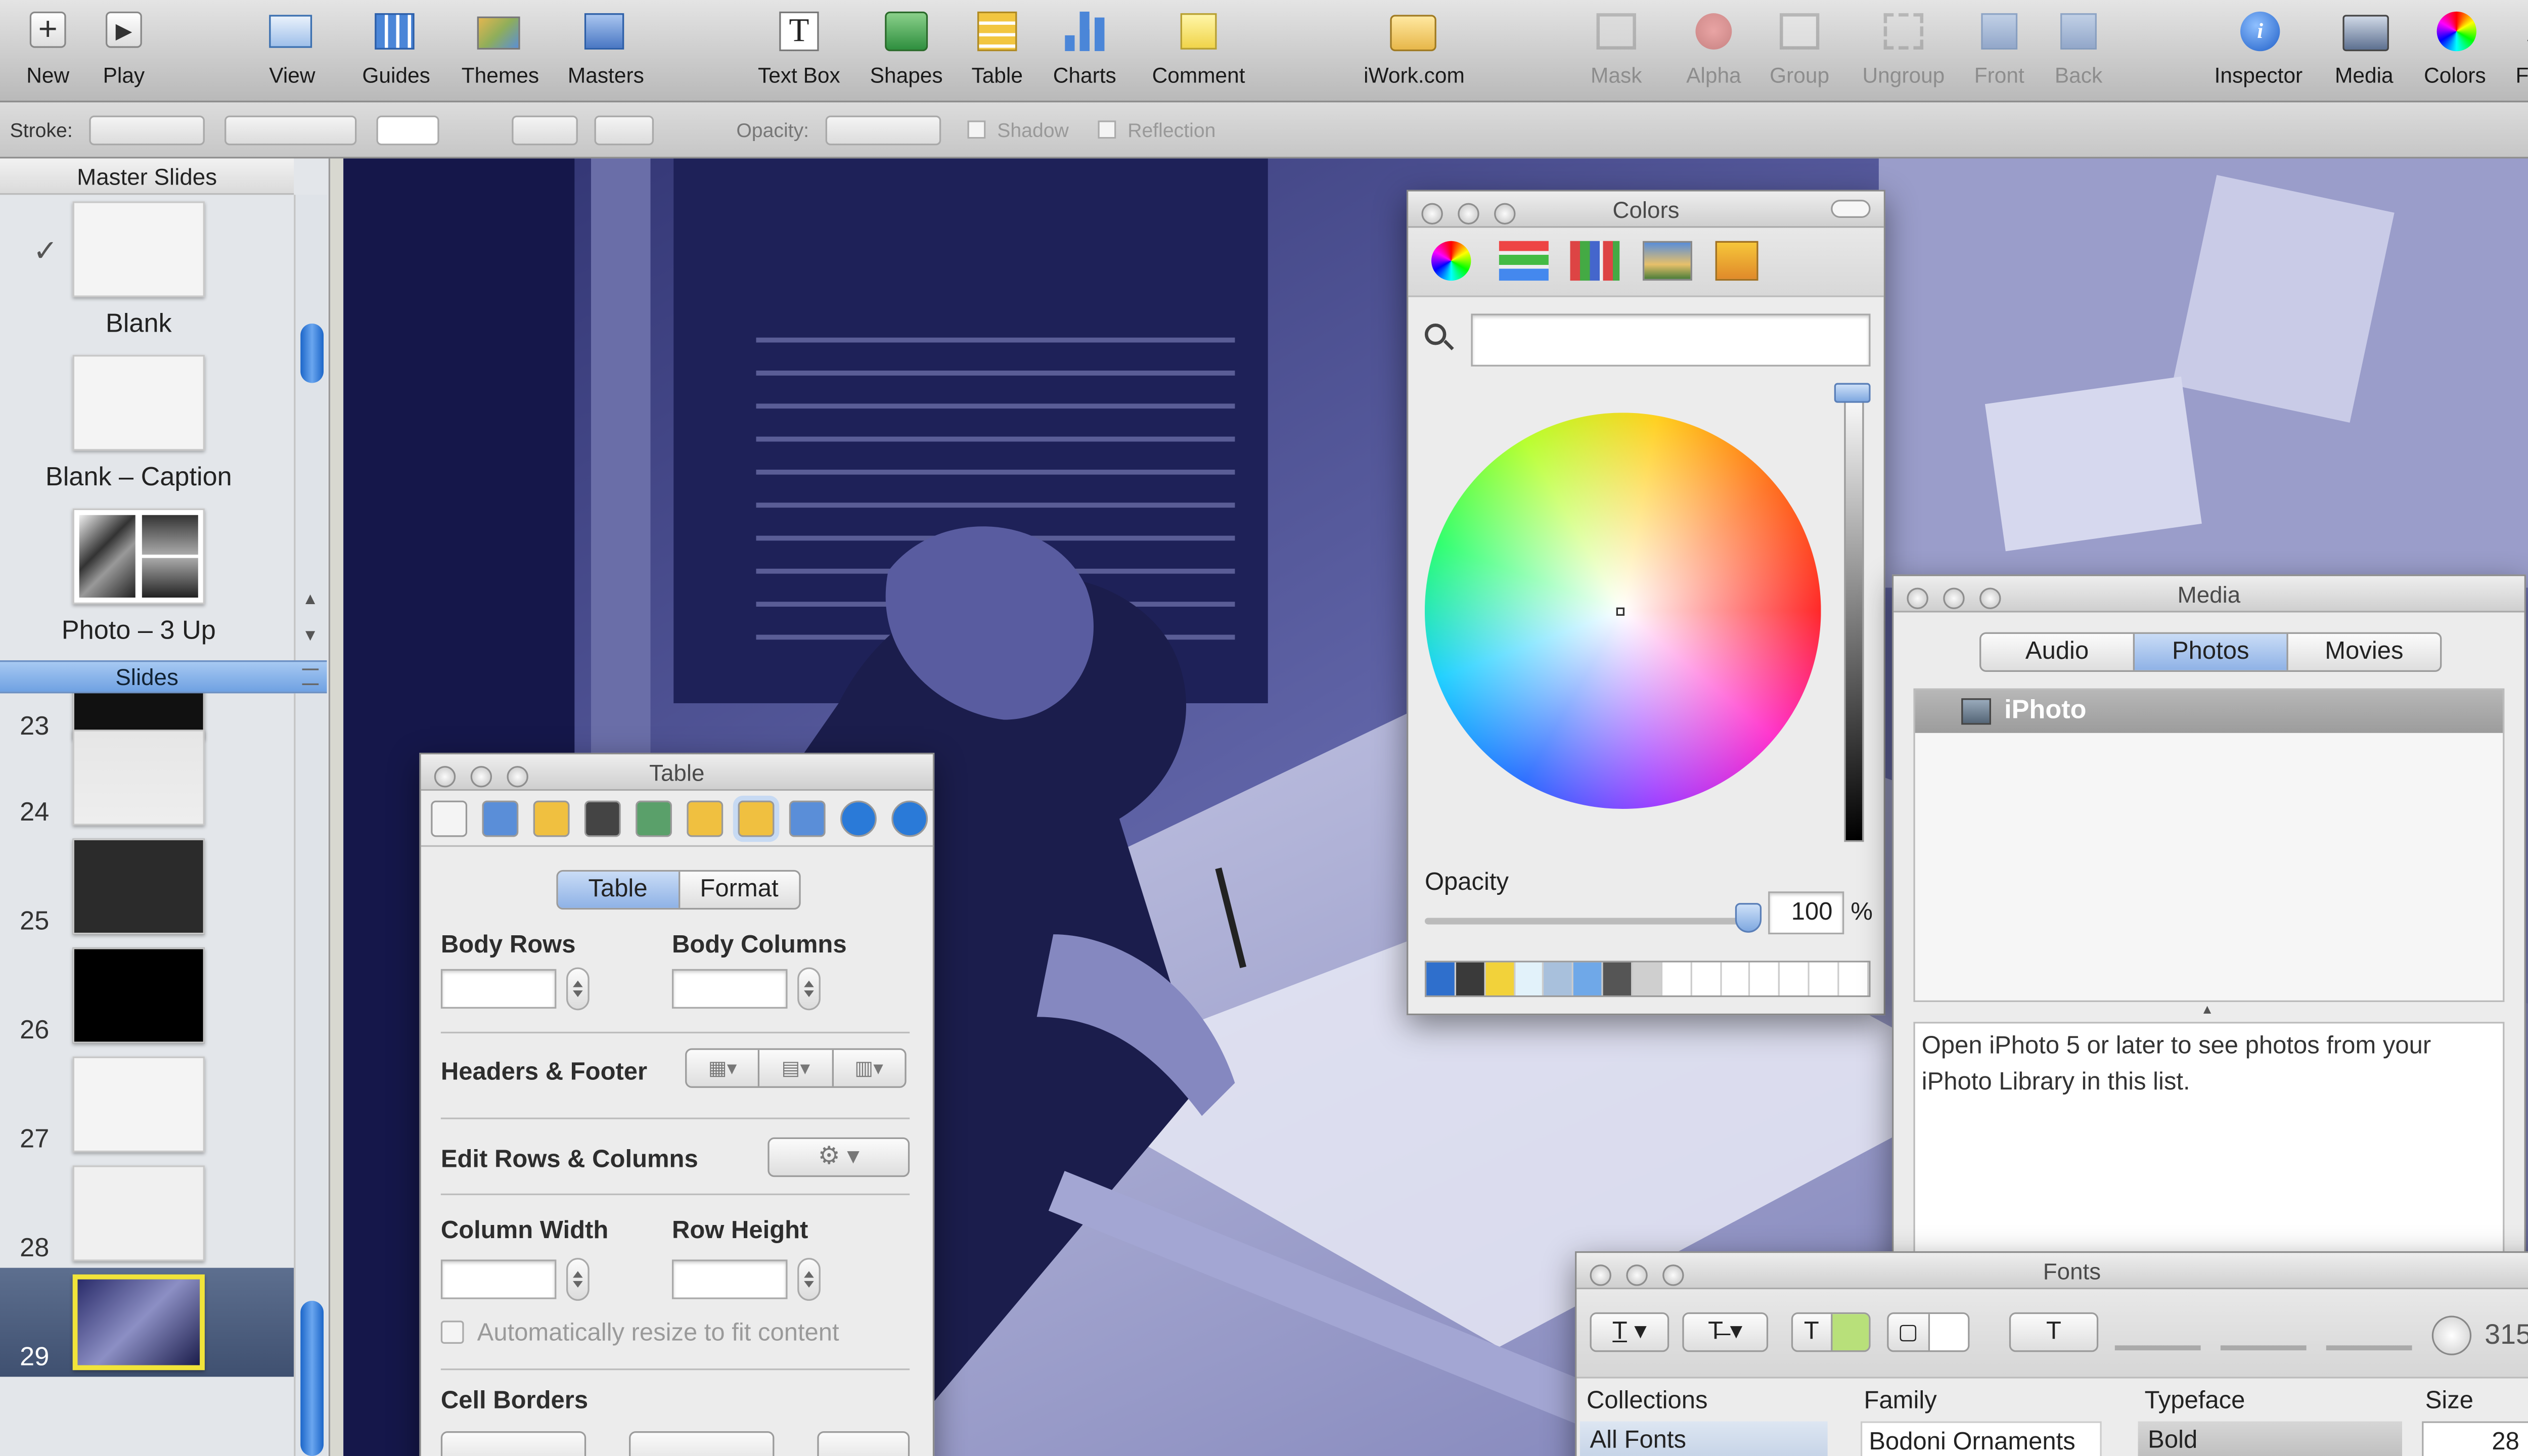 Image resolution: width=2528 pixels, height=1456 pixels. I want to click on wrap-button, so click(624, 130).